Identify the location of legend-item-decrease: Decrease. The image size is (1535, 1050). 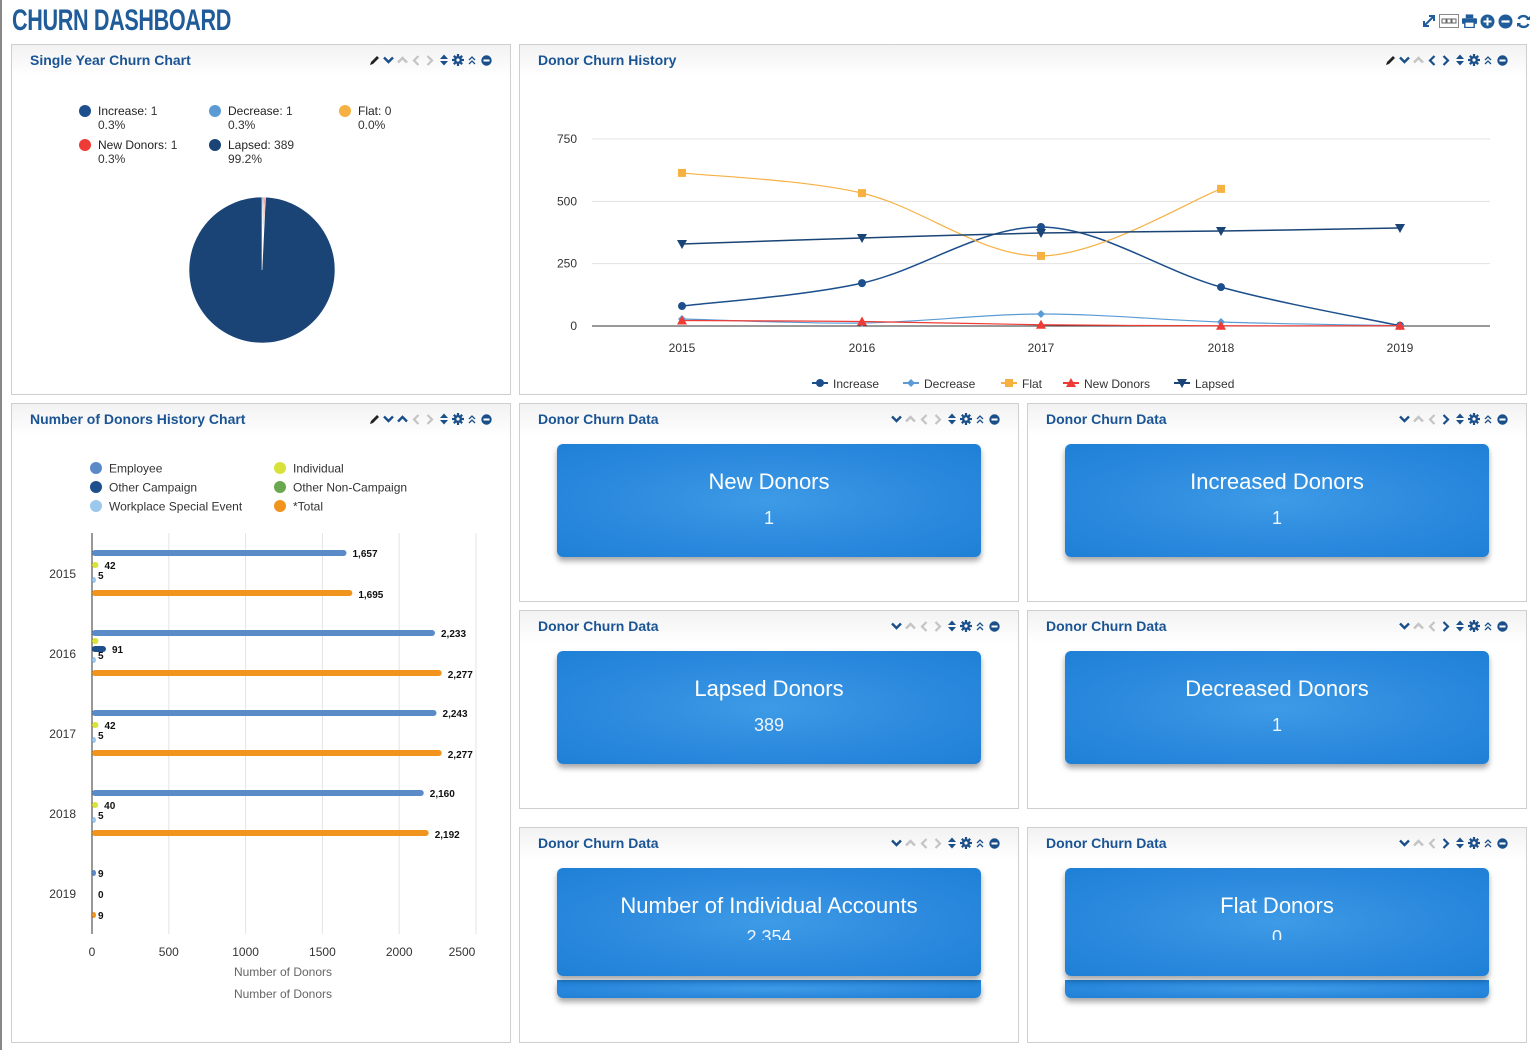
(939, 384).